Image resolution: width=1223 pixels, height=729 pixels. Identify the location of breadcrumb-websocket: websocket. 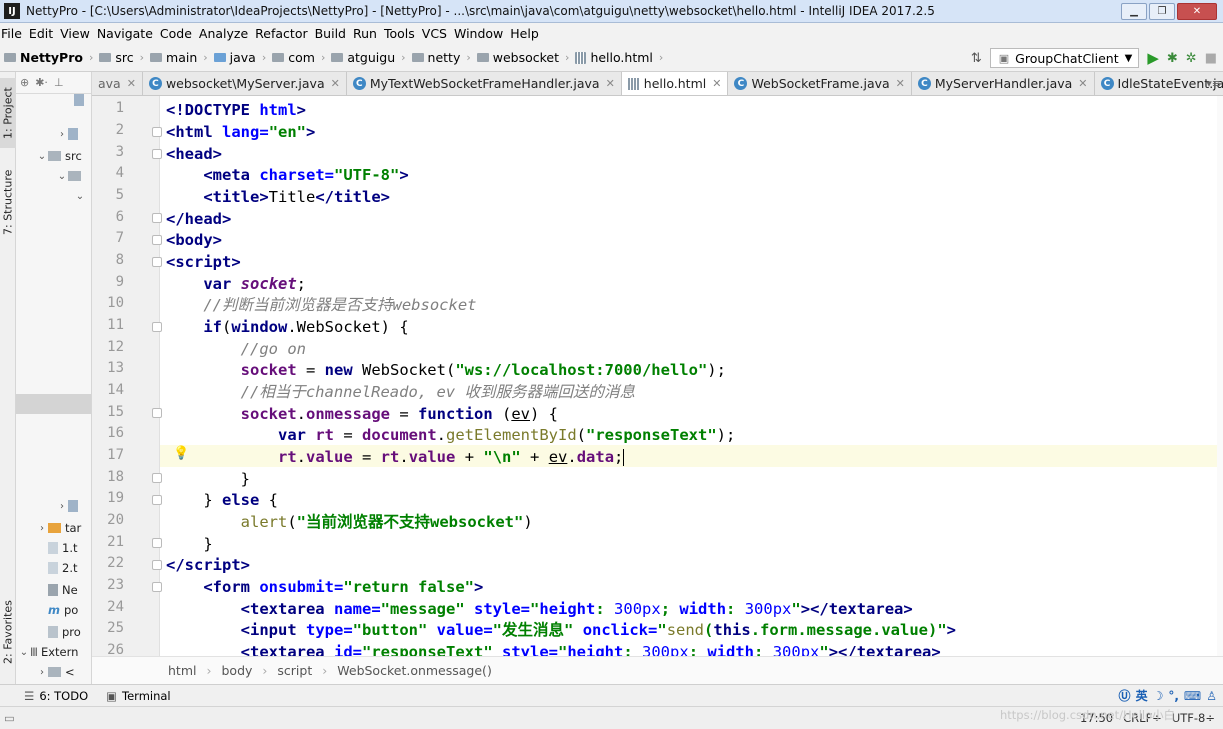
(526, 57).